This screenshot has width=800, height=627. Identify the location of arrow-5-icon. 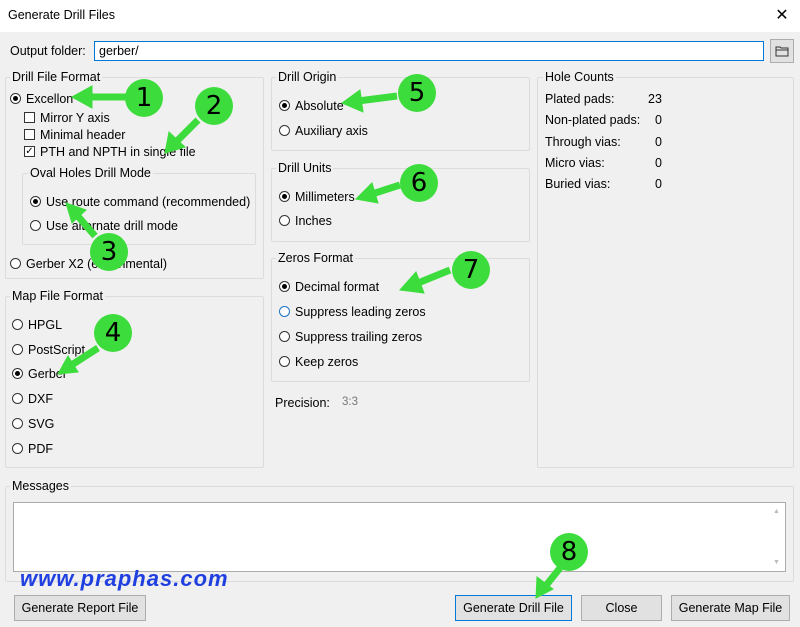
(369, 101).